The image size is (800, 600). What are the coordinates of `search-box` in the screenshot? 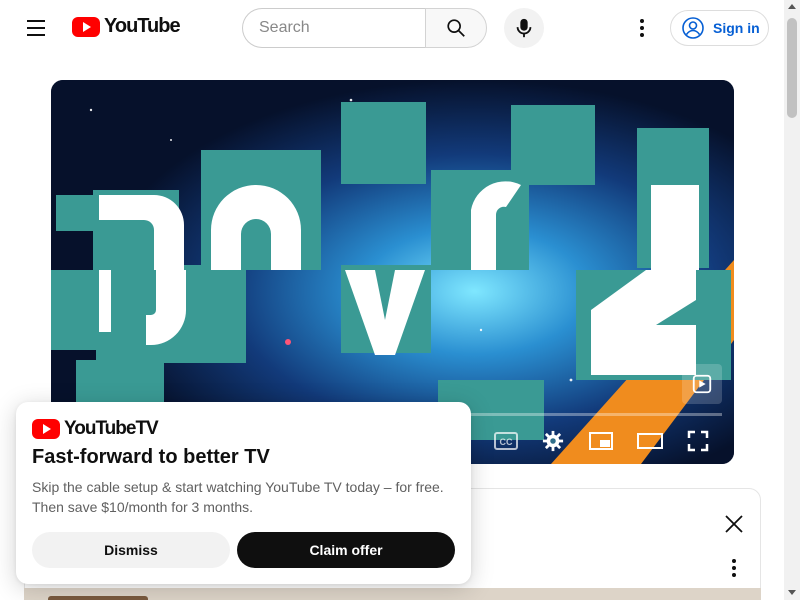 It's located at (333, 28).